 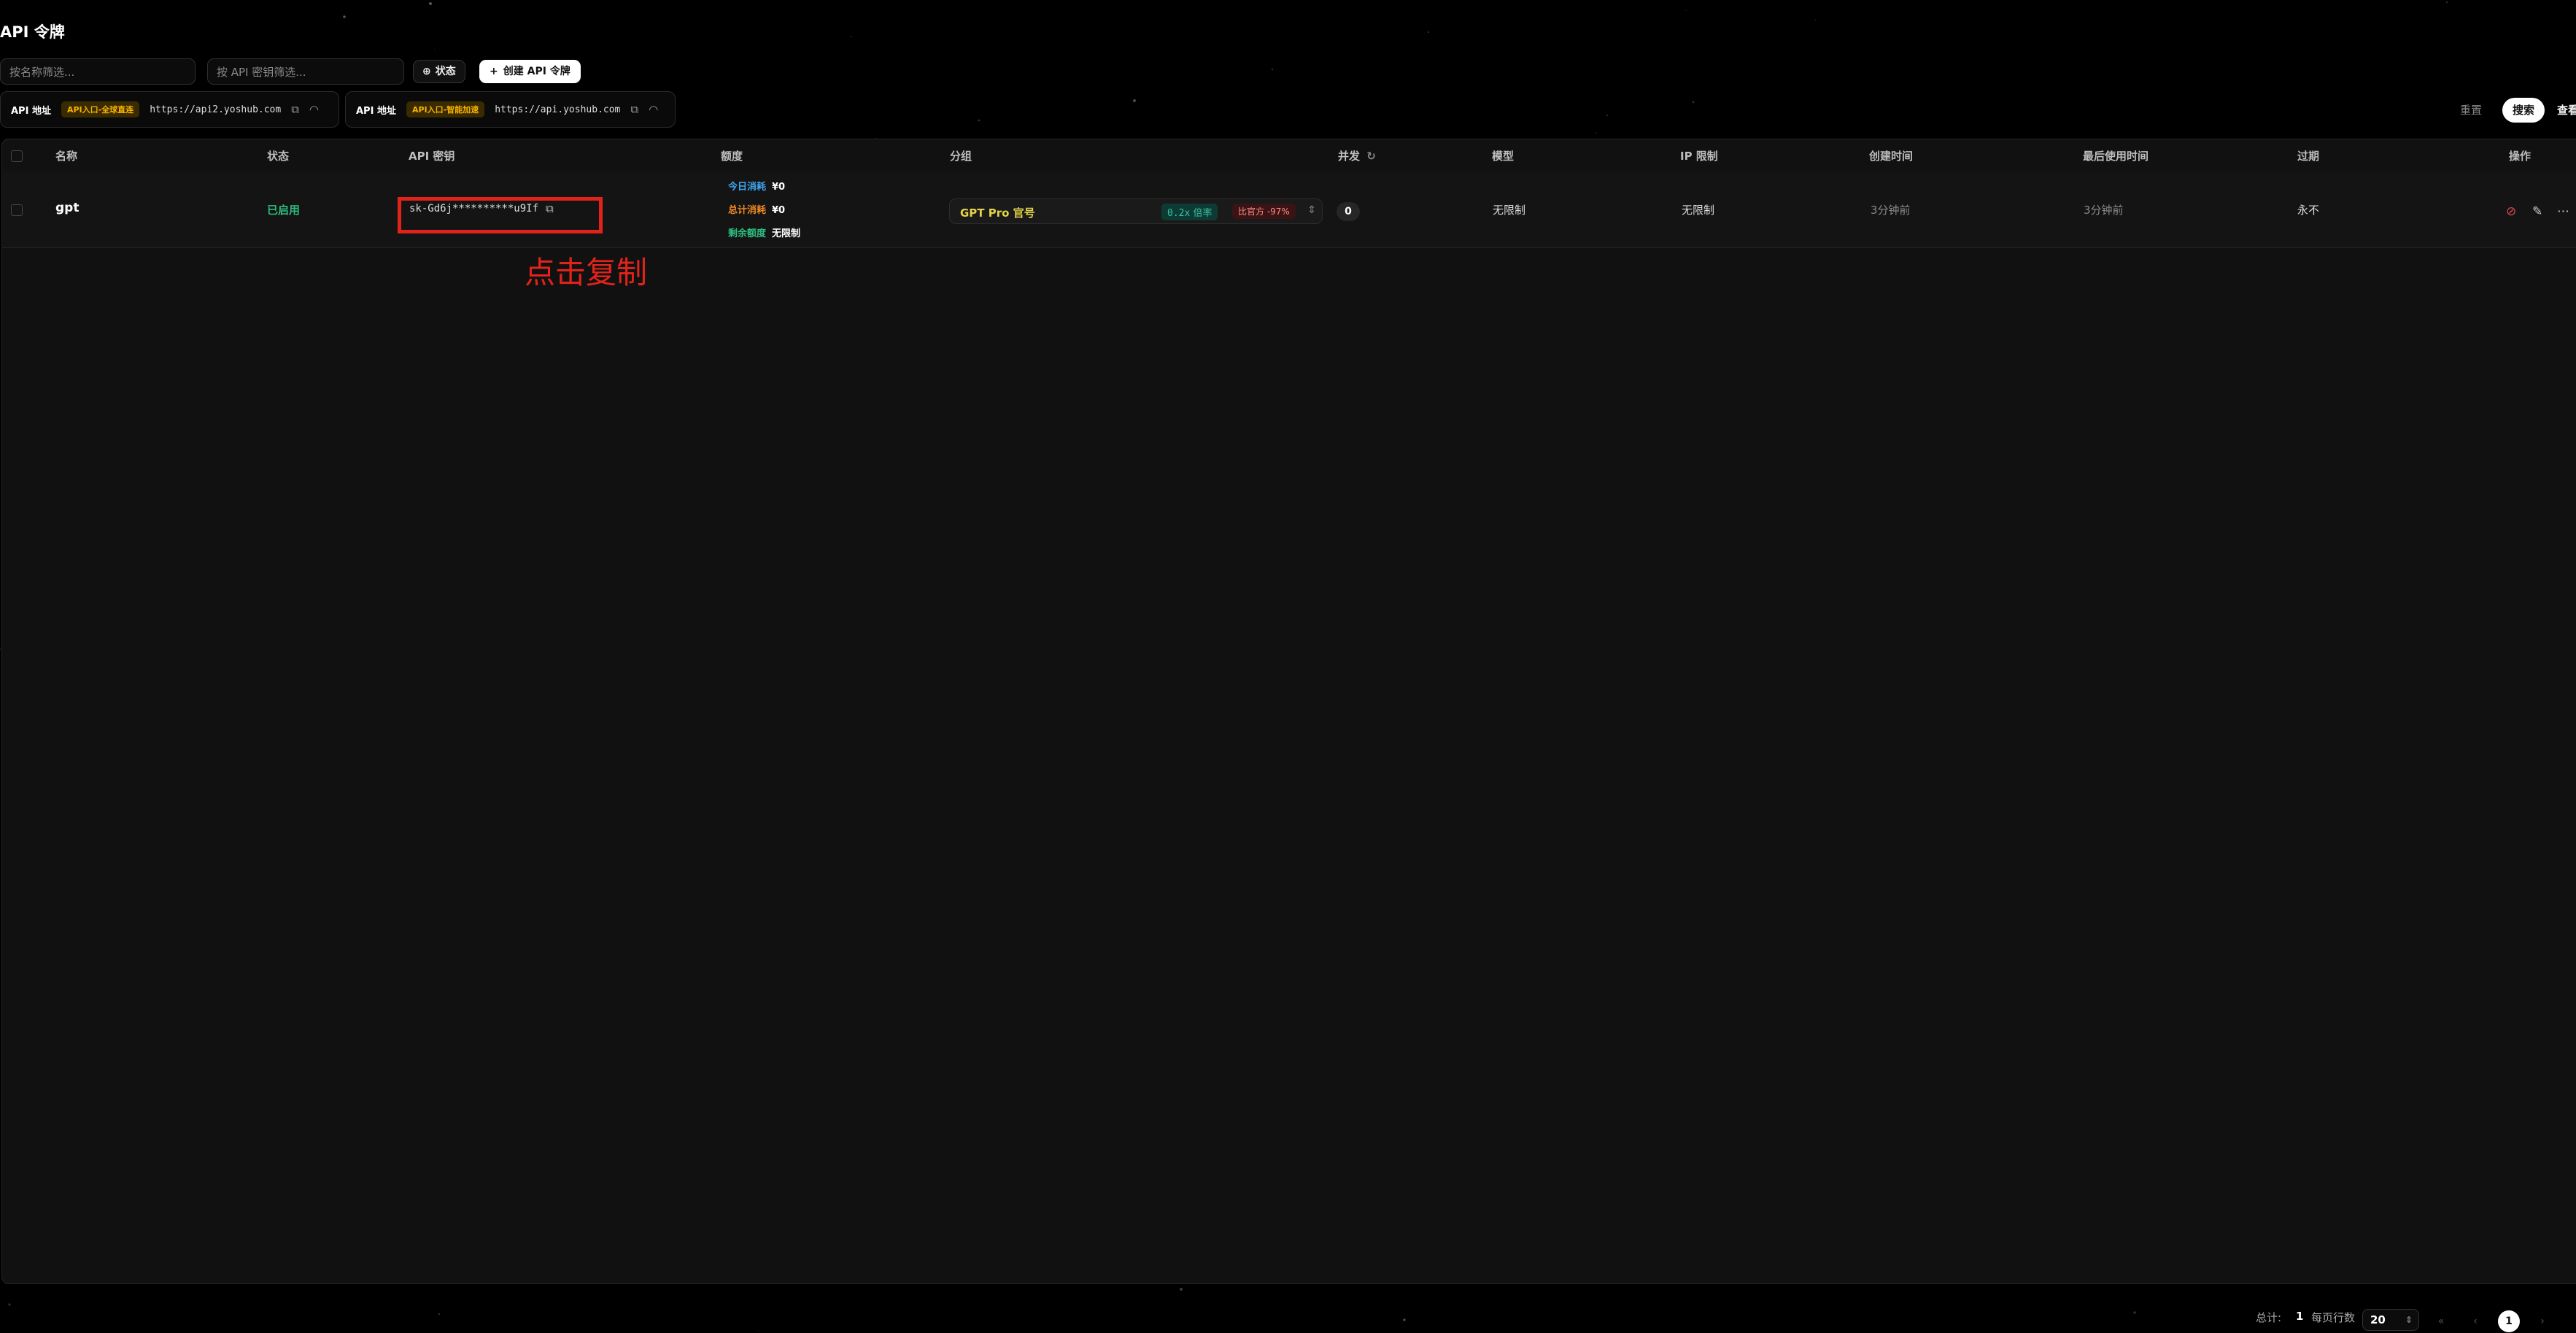 What do you see at coordinates (2542, 1321) in the screenshot?
I see `next-page-icon: ›` at bounding box center [2542, 1321].